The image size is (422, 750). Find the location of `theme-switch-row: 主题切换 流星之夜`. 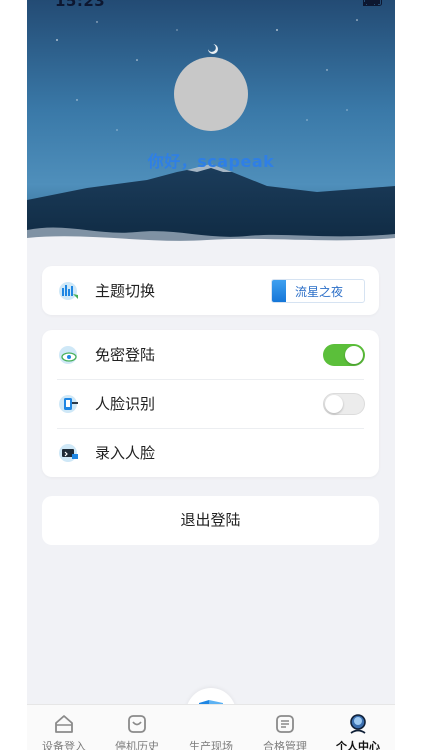

theme-switch-row: 主题切换 流星之夜 is located at coordinates (210, 290).